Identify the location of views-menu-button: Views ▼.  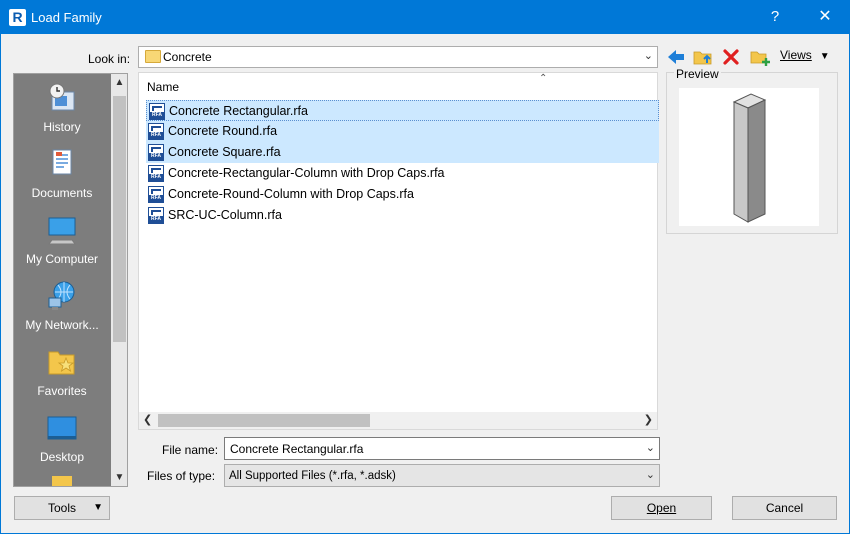
(805, 57).